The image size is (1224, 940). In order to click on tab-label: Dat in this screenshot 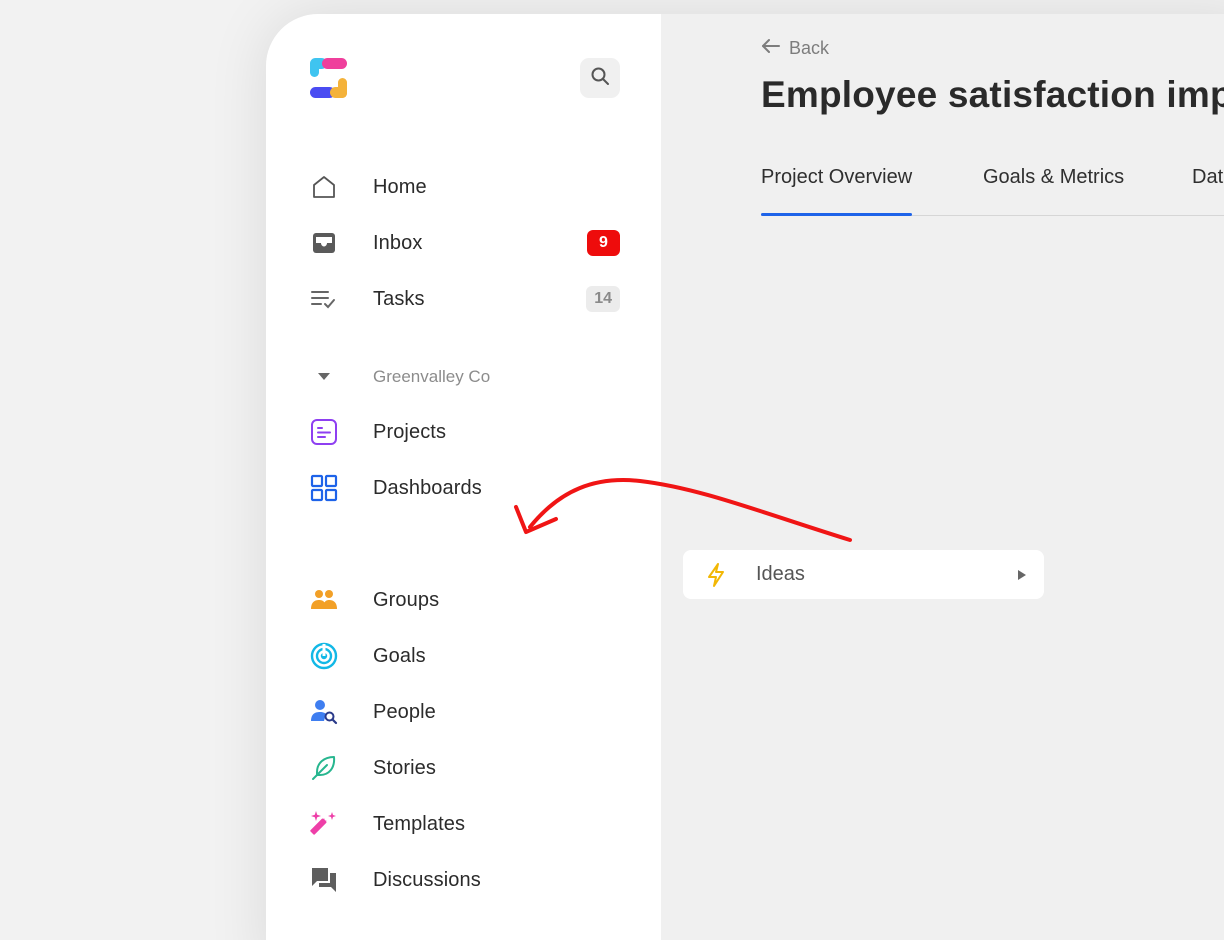, I will do `click(1208, 177)`.